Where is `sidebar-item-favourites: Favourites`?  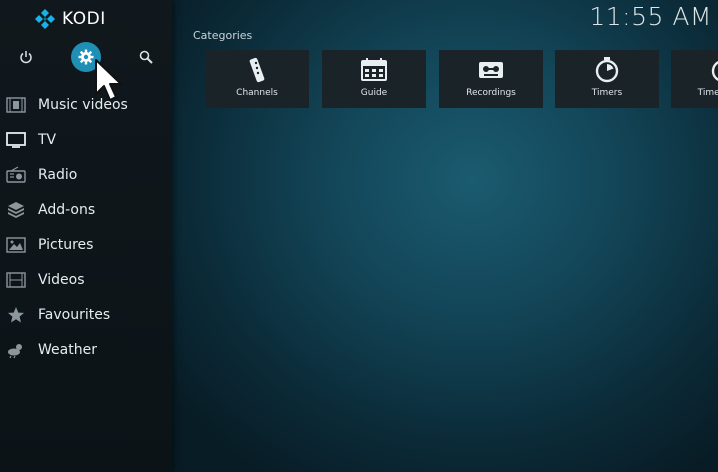
sidebar-item-favourites: Favourites is located at coordinates (86, 314).